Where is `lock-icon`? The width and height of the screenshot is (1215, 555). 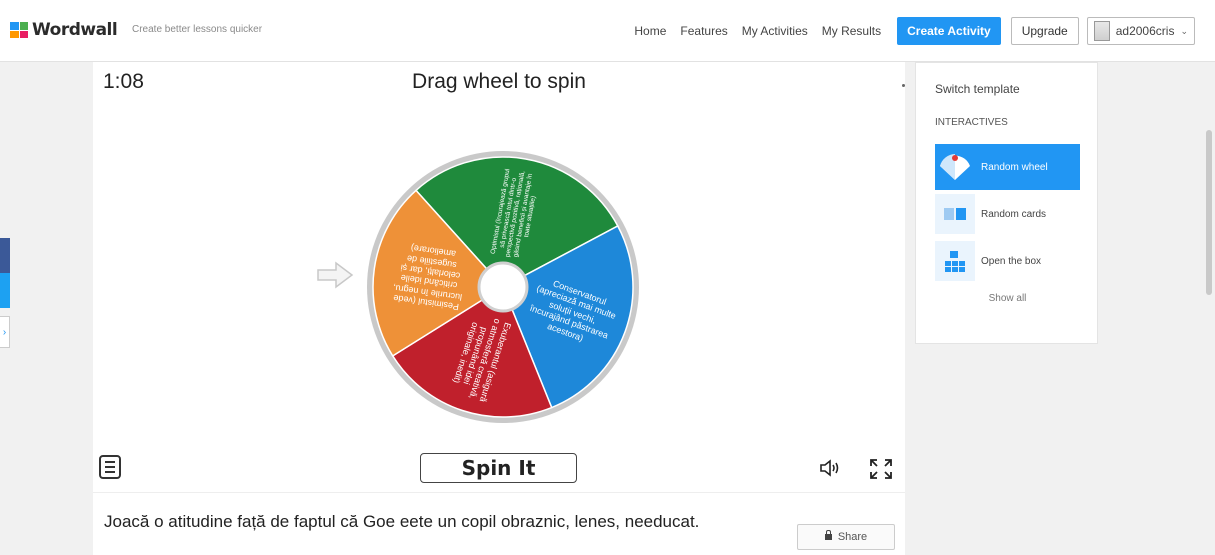
lock-icon is located at coordinates (828, 535).